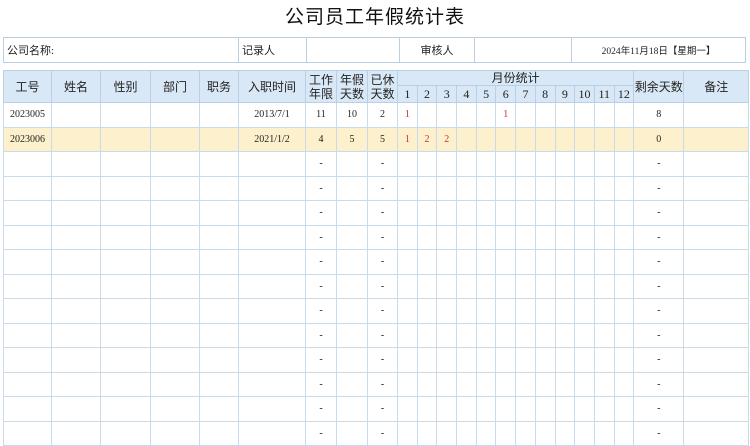 Image resolution: width=750 pixels, height=446 pixels. What do you see at coordinates (352, 139) in the screenshot?
I see `cell-annual-days: 5` at bounding box center [352, 139].